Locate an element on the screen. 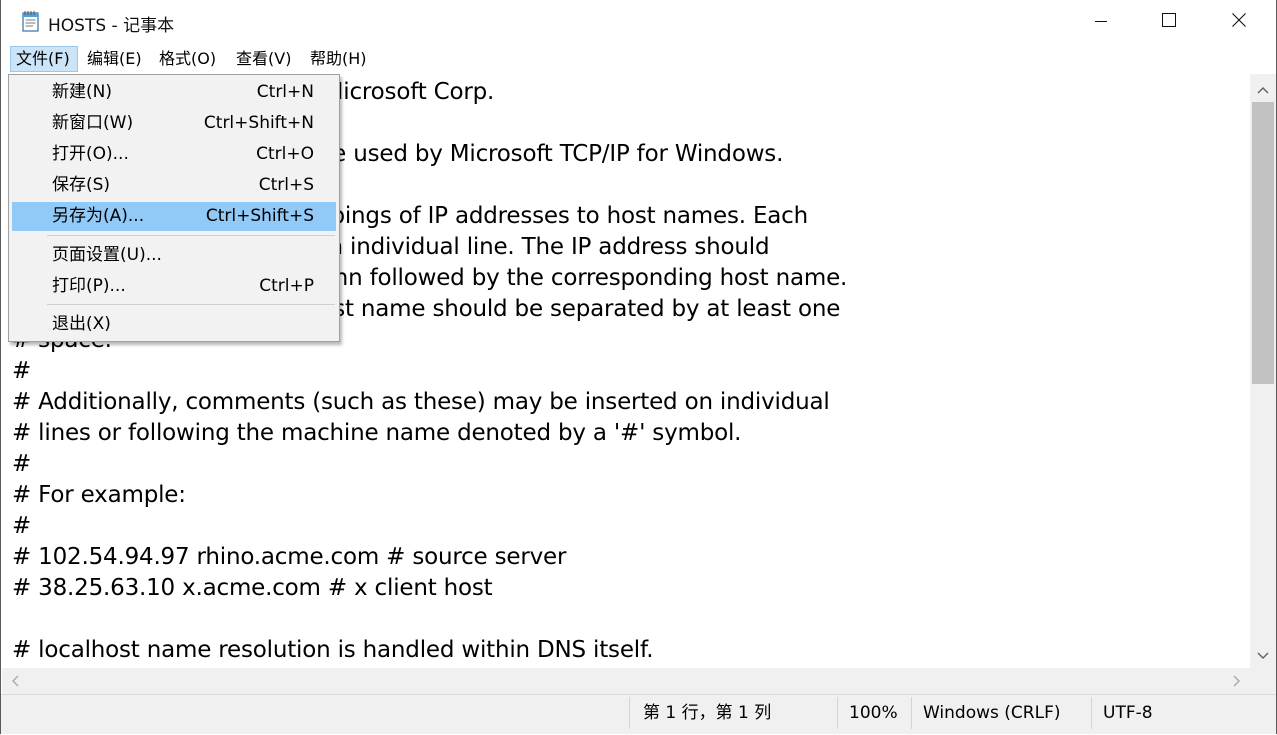 Image resolution: width=1277 pixels, height=735 pixels. status-line-ending: Windows (CRLF) is located at coordinates (992, 713).